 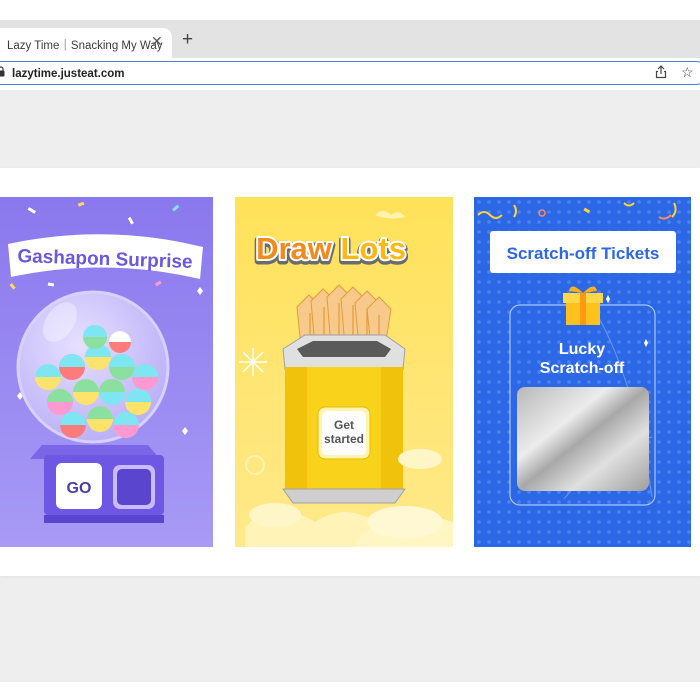 What do you see at coordinates (582, 349) in the screenshot?
I see `lucky-label: Lucky` at bounding box center [582, 349].